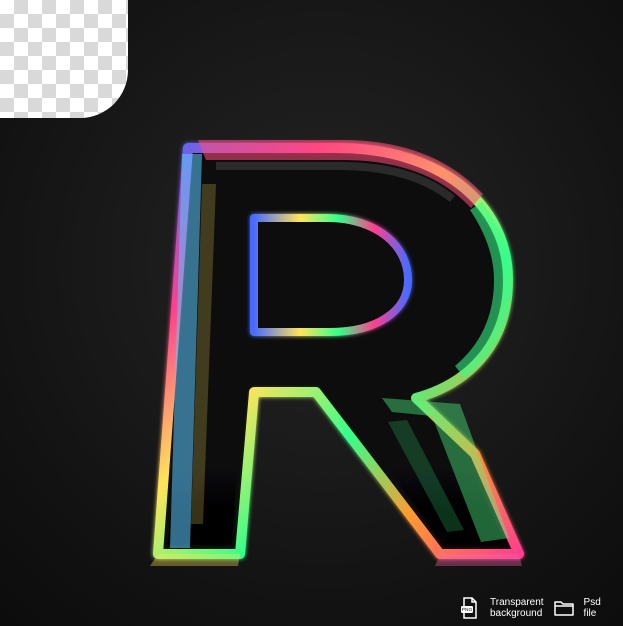 The width and height of the screenshot is (623, 626). I want to click on transparent-background-badge: PNG Transparent background, so click(501, 608).